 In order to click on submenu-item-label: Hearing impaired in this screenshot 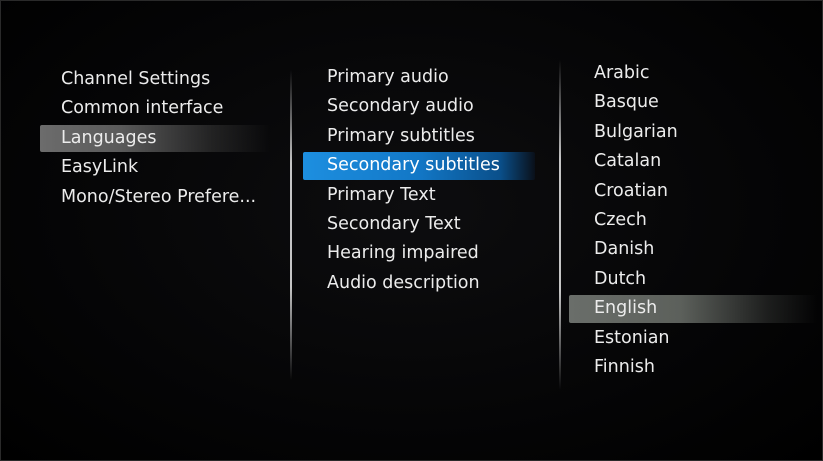, I will do `click(403, 253)`.